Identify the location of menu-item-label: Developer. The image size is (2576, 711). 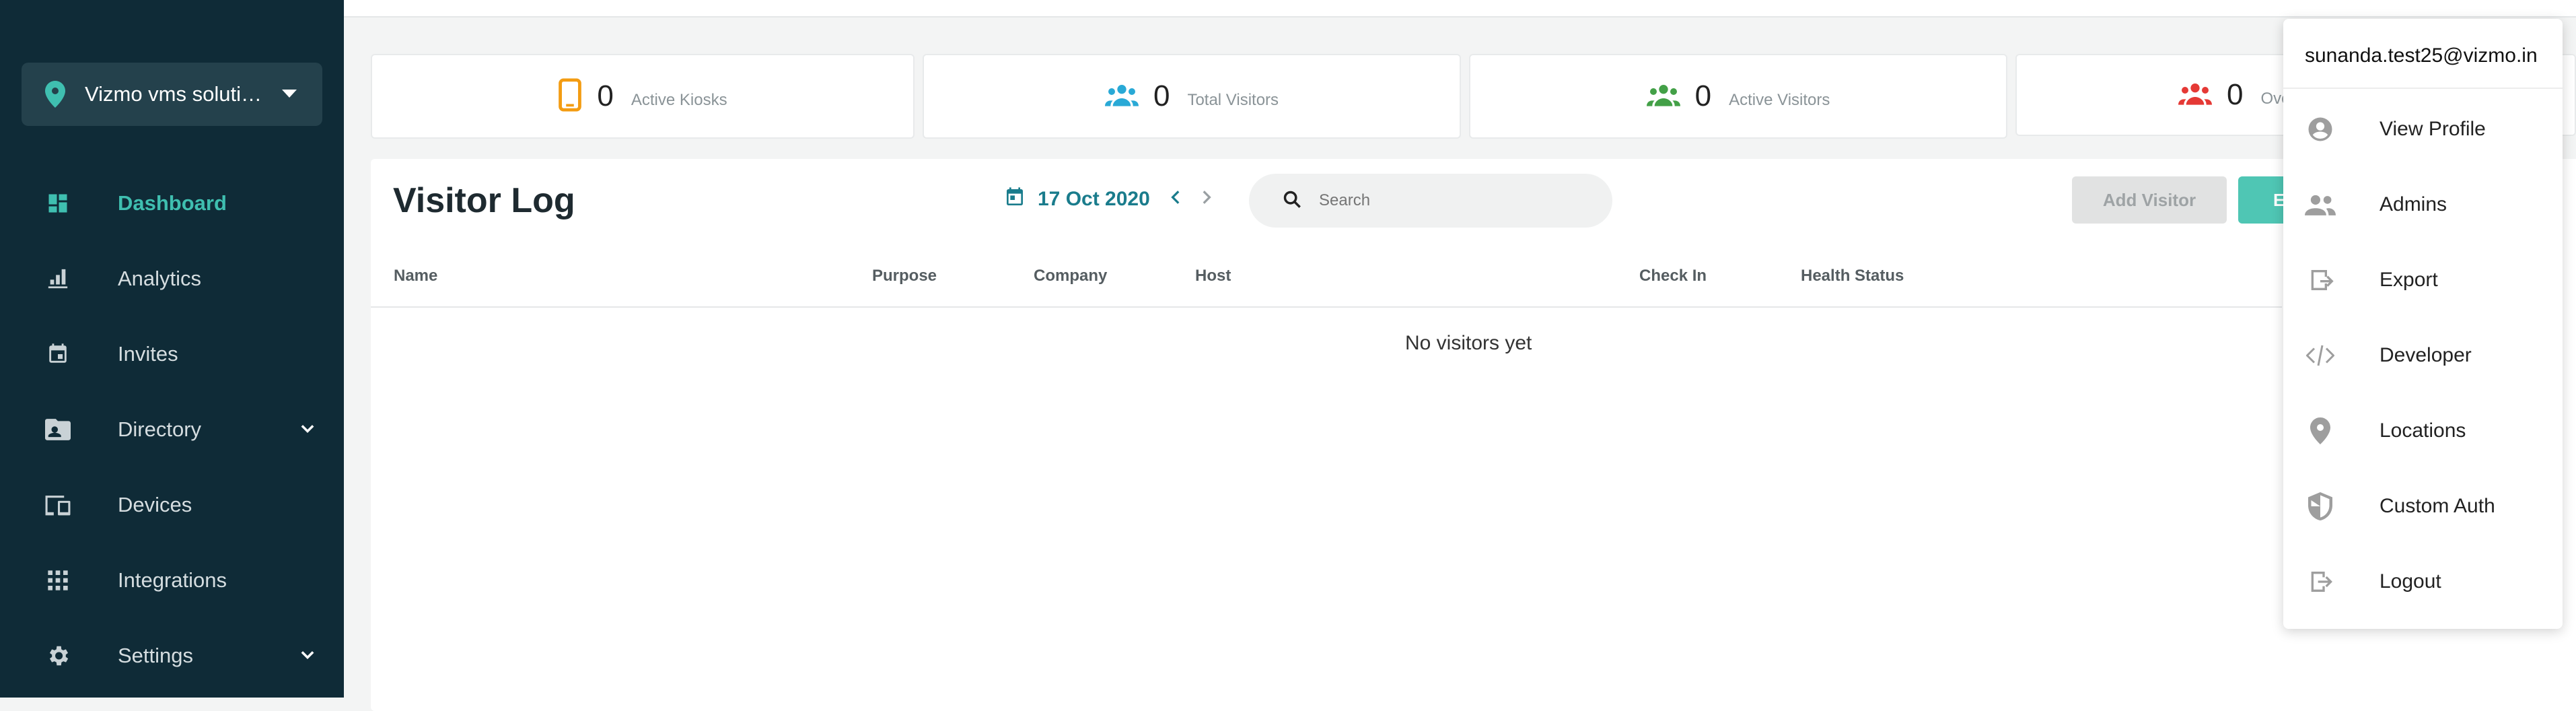
(2426, 355).